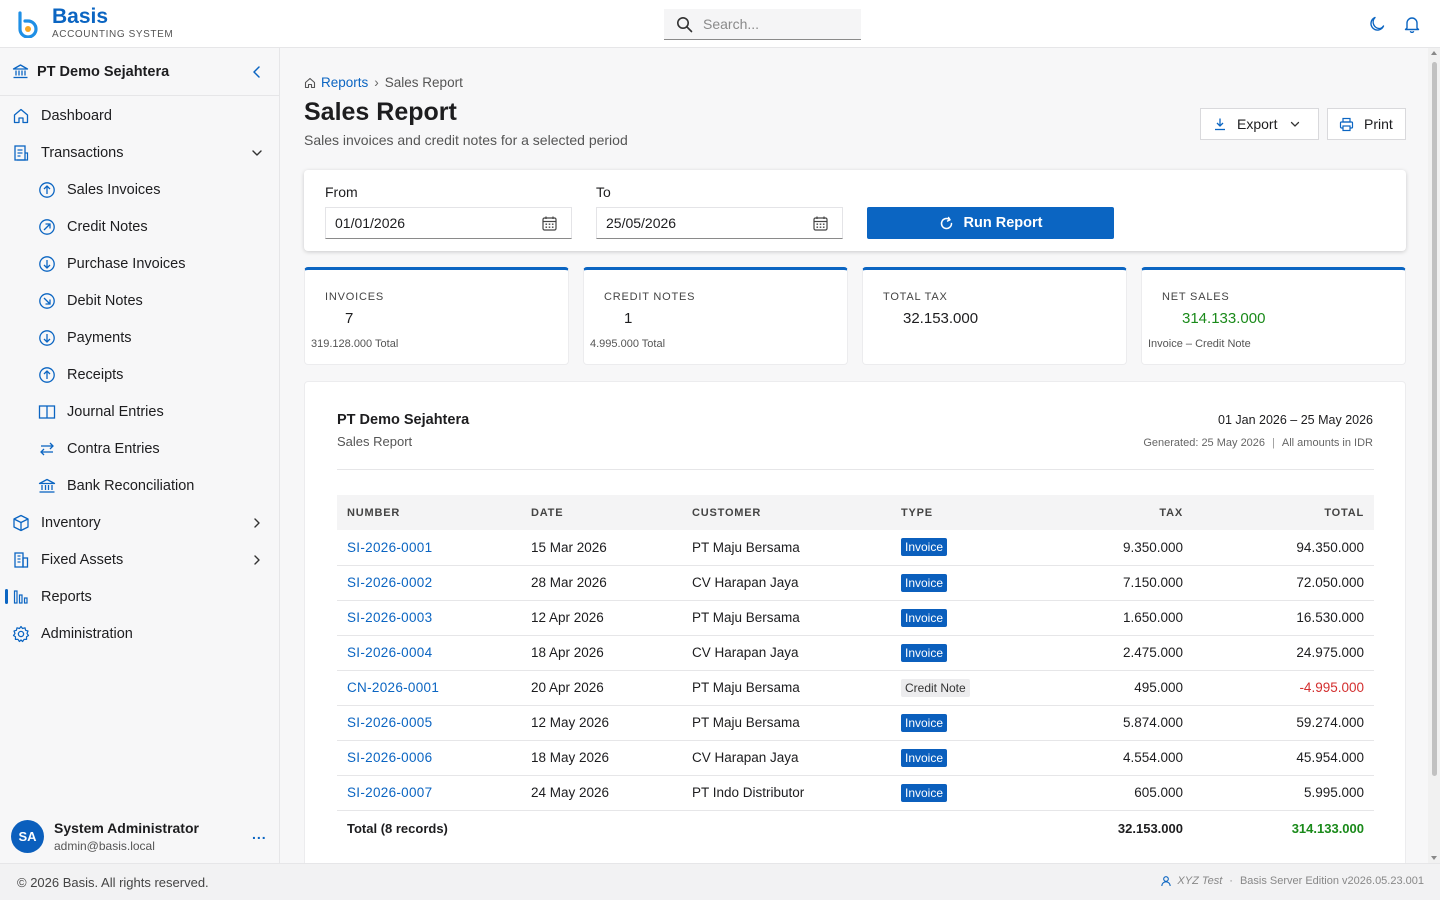  Describe the element at coordinates (697, 223) in the screenshot. I see `to-date-input` at that location.